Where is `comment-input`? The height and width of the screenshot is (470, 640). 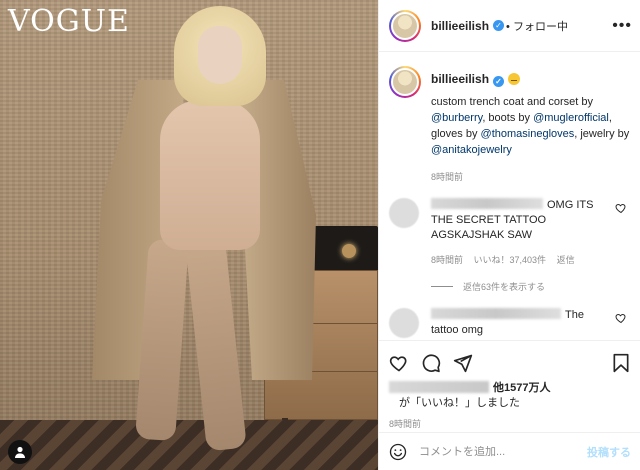 comment-input is located at coordinates (503, 451).